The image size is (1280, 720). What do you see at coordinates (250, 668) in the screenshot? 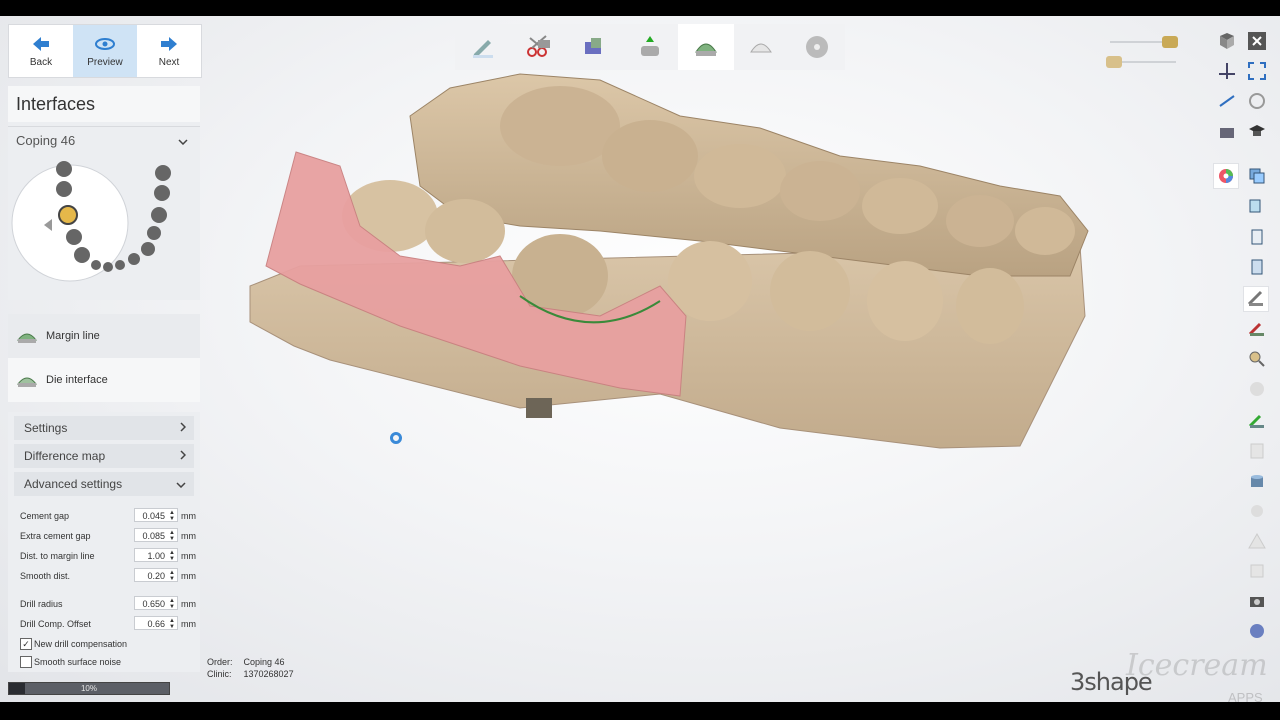
I see `order-info: Order: Coping 46 Clinic: 1370268027` at bounding box center [250, 668].